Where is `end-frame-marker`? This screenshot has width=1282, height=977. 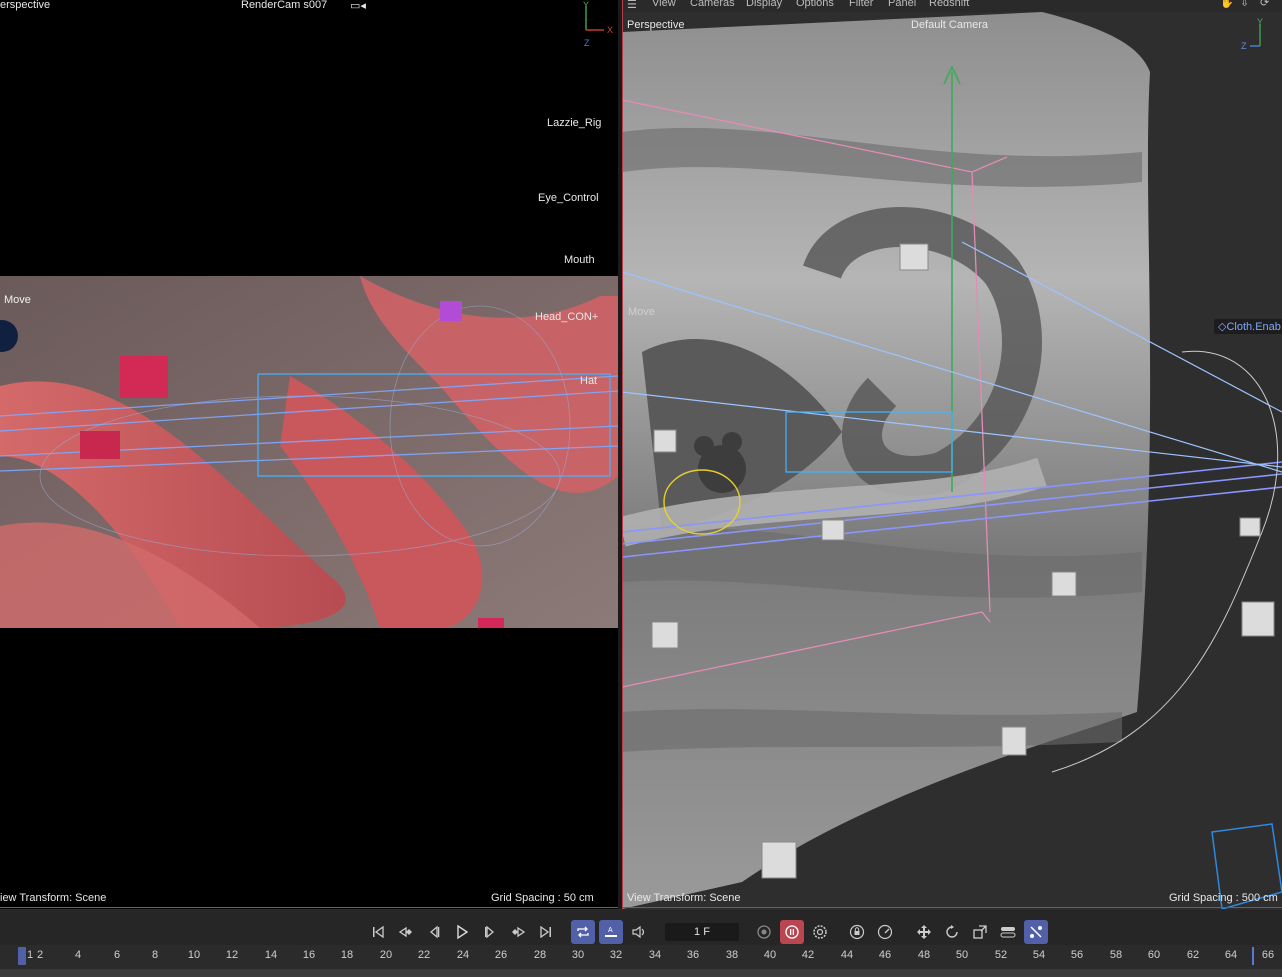
end-frame-marker is located at coordinates (1253, 956).